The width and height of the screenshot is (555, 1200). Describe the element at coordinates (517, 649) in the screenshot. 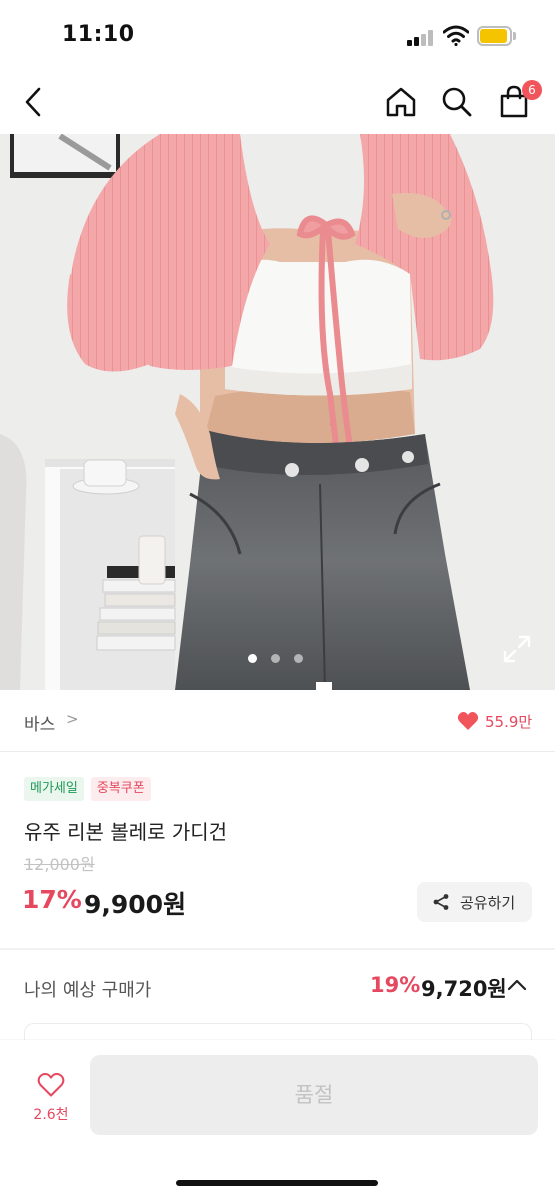

I see `expand-fullscreen-icon` at that location.